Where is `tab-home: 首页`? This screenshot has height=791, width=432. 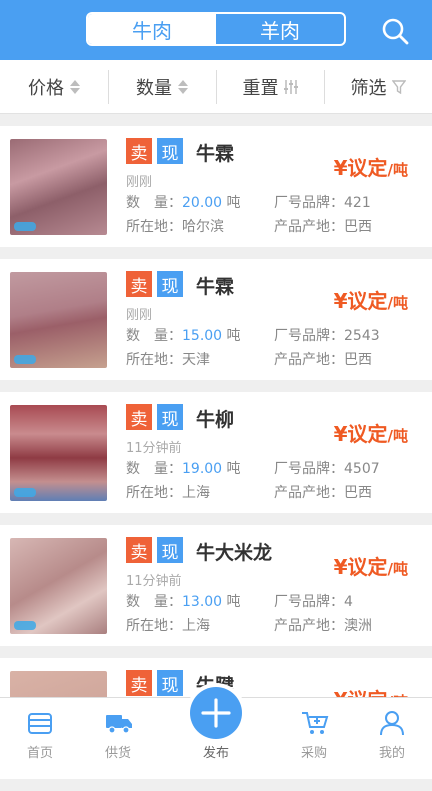 tab-home: 首页 is located at coordinates (40, 733).